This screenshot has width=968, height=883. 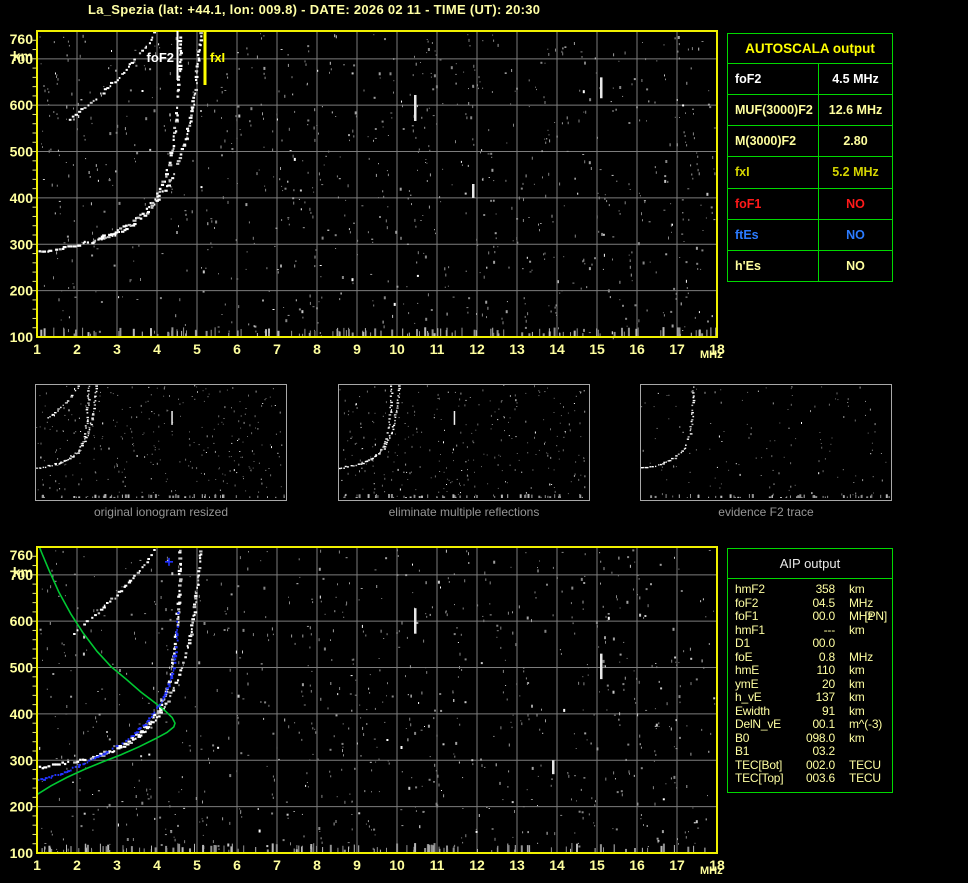 What do you see at coordinates (22, 807) in the screenshot?
I see `svg-text: 200` at bounding box center [22, 807].